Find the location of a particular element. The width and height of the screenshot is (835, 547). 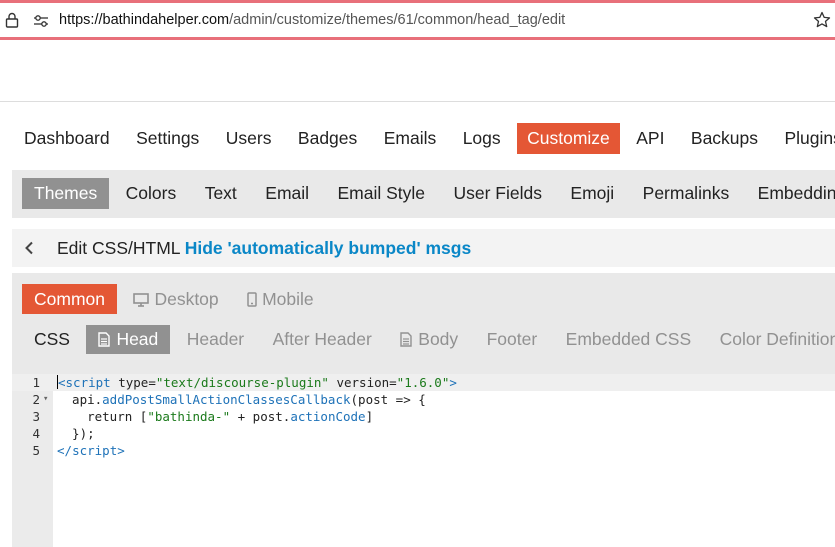

target-tabs: Common Desktop Mobile is located at coordinates (174, 299).